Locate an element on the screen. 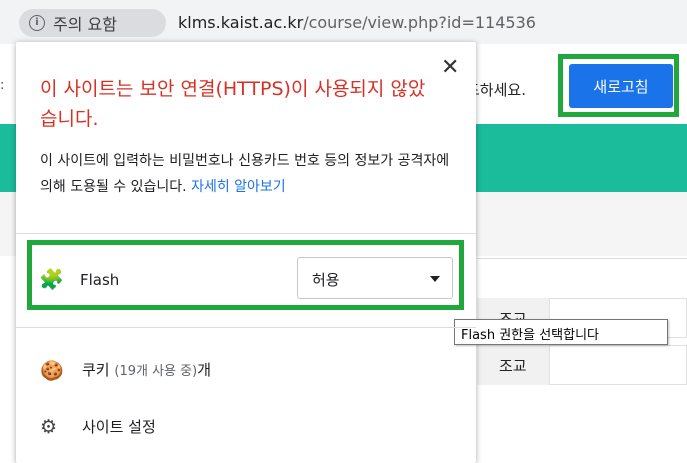  info-icon: i is located at coordinates (37, 23).